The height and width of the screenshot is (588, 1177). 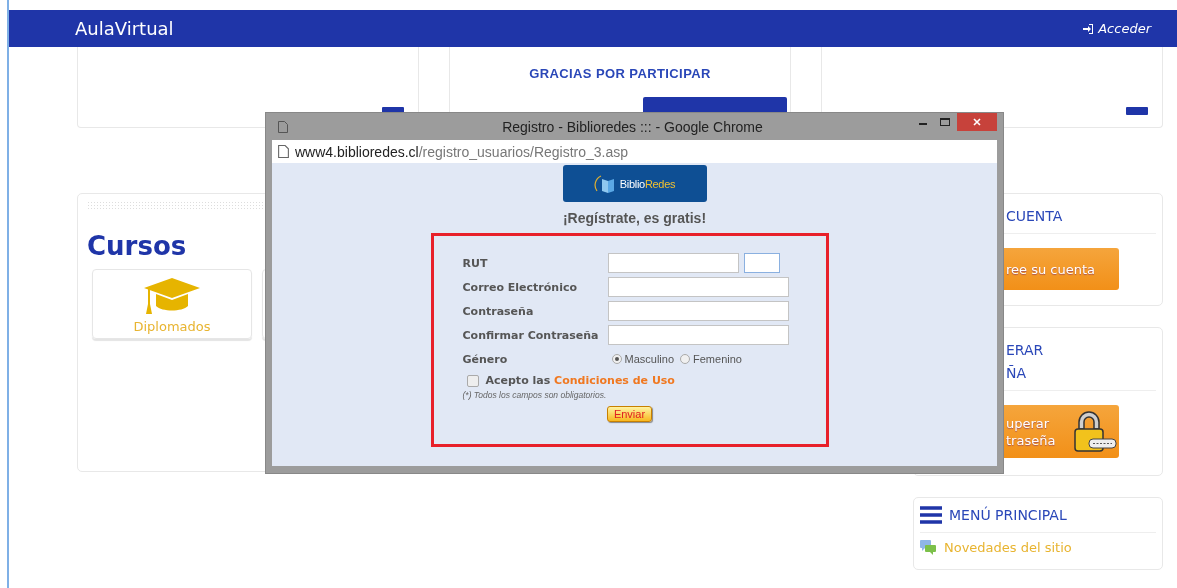 What do you see at coordinates (711, 359) in the screenshot?
I see `radio-option: Femenino` at bounding box center [711, 359].